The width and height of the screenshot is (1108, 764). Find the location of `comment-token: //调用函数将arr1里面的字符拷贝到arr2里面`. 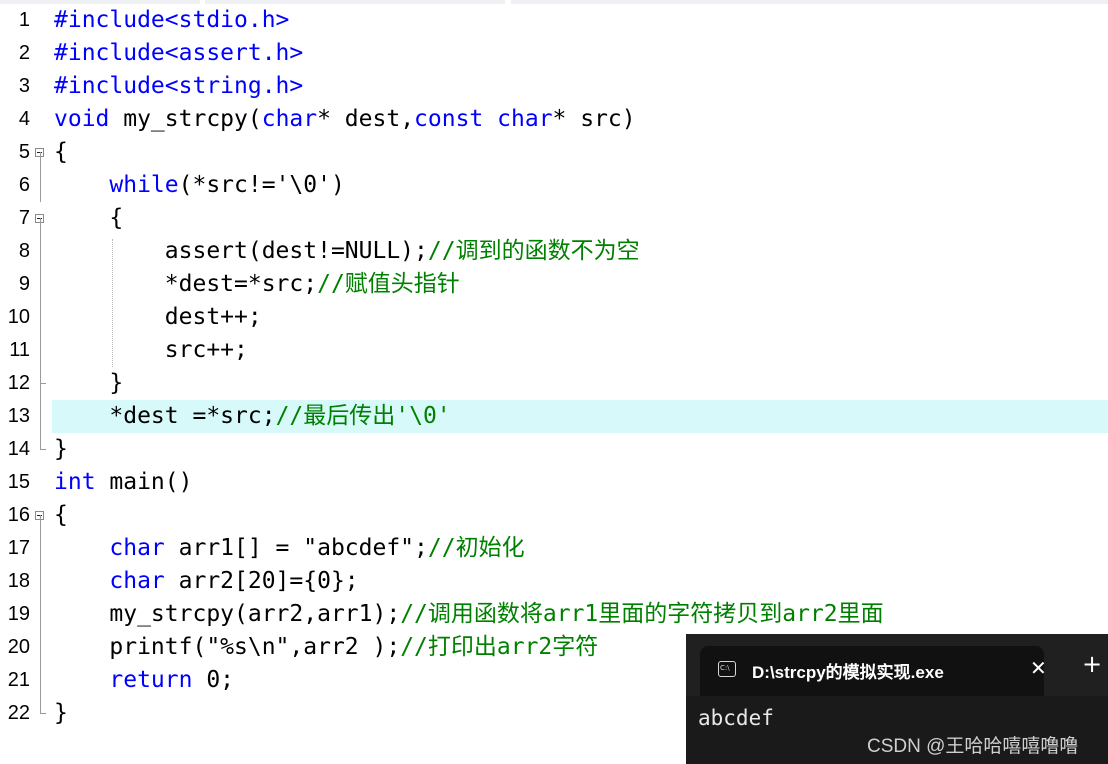

comment-token: //调用函数将arr1里面的字符拷贝到arr2里面 is located at coordinates (642, 614).